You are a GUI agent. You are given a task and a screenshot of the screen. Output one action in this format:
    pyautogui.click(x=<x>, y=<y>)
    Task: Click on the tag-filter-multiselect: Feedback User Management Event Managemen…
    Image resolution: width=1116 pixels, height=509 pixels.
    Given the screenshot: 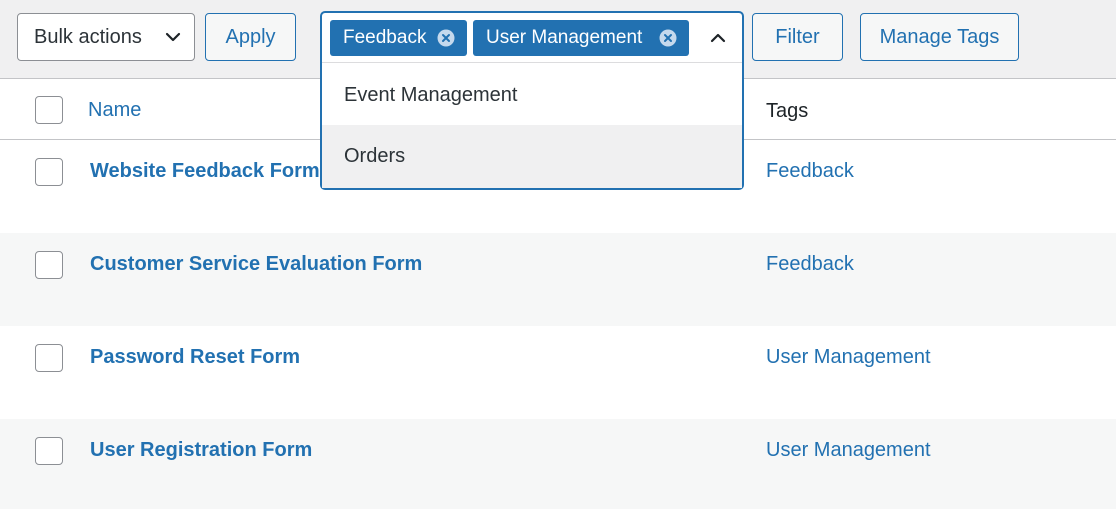 What is the action you would take?
    pyautogui.click(x=532, y=100)
    